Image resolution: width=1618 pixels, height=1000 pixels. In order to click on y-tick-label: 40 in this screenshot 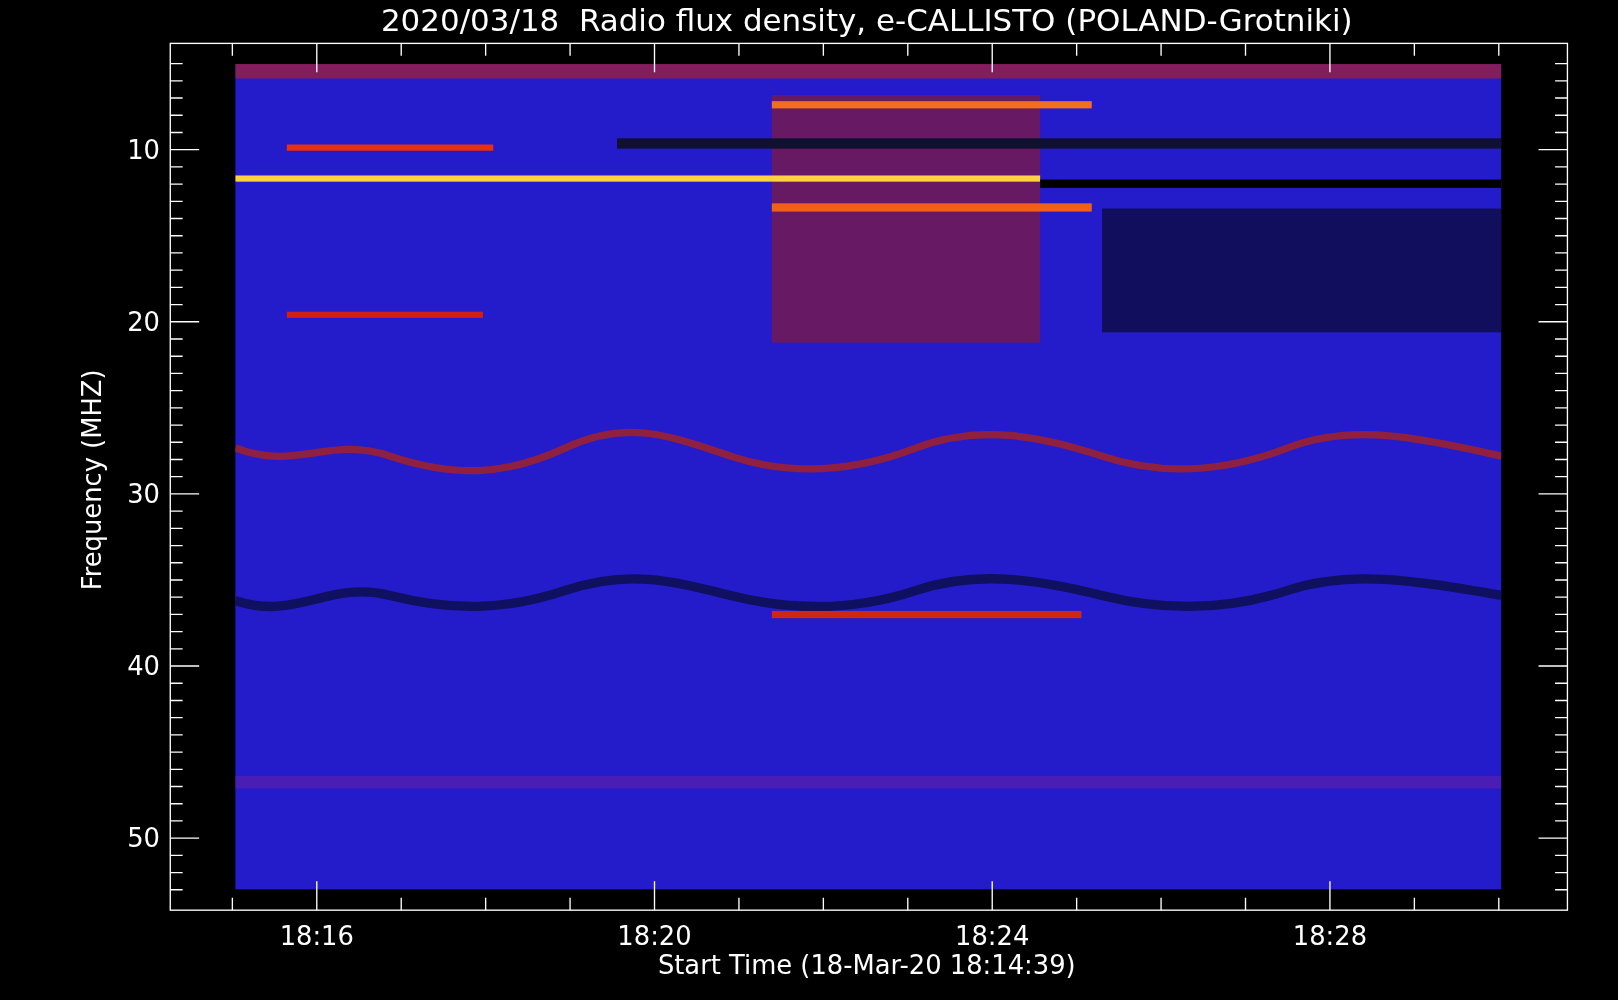, I will do `click(143, 666)`.